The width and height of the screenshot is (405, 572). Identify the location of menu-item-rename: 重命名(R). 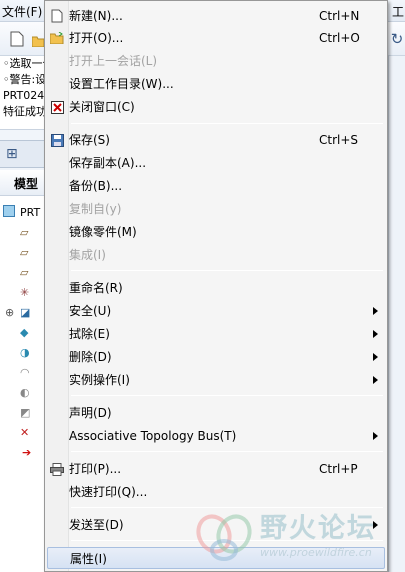
(216, 288).